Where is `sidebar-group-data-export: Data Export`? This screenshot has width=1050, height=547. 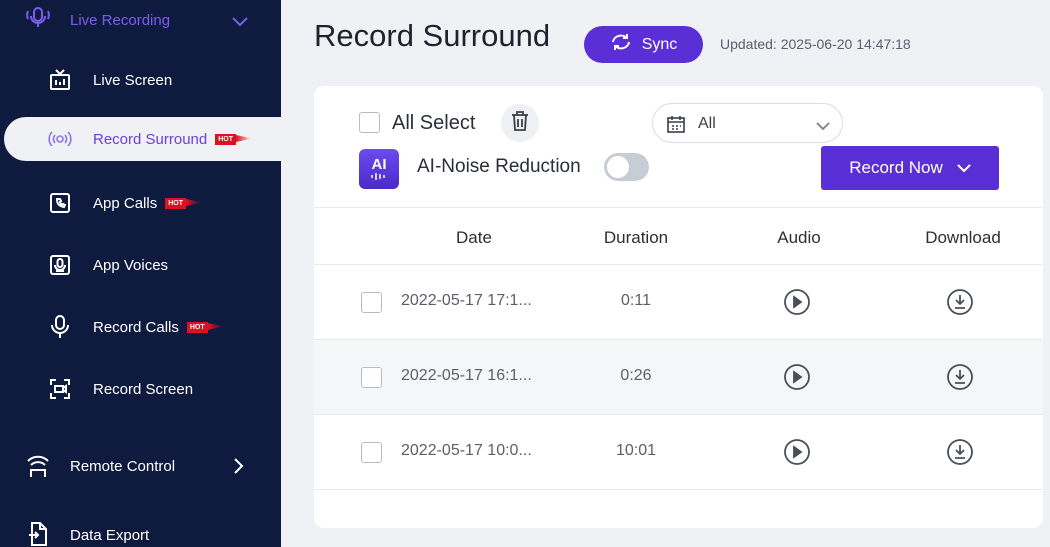 sidebar-group-data-export: Data Export is located at coordinates (140, 530).